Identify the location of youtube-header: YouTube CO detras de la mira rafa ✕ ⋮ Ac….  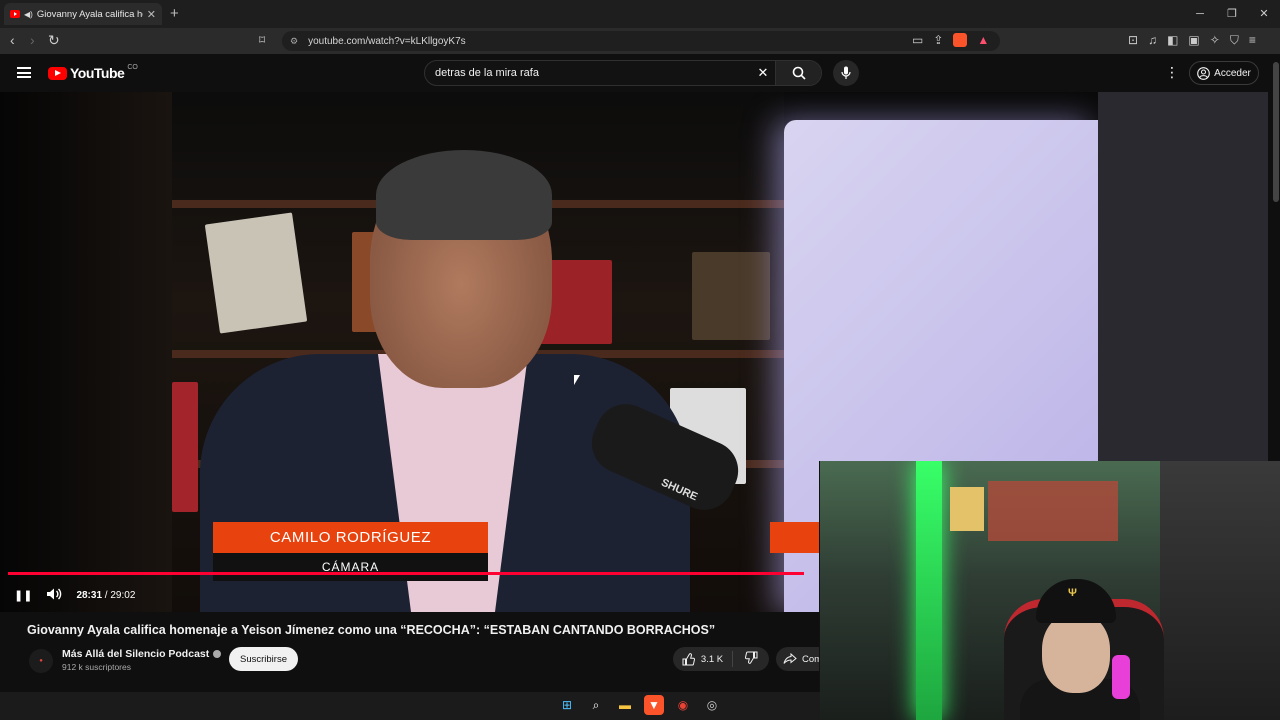
(640, 73).